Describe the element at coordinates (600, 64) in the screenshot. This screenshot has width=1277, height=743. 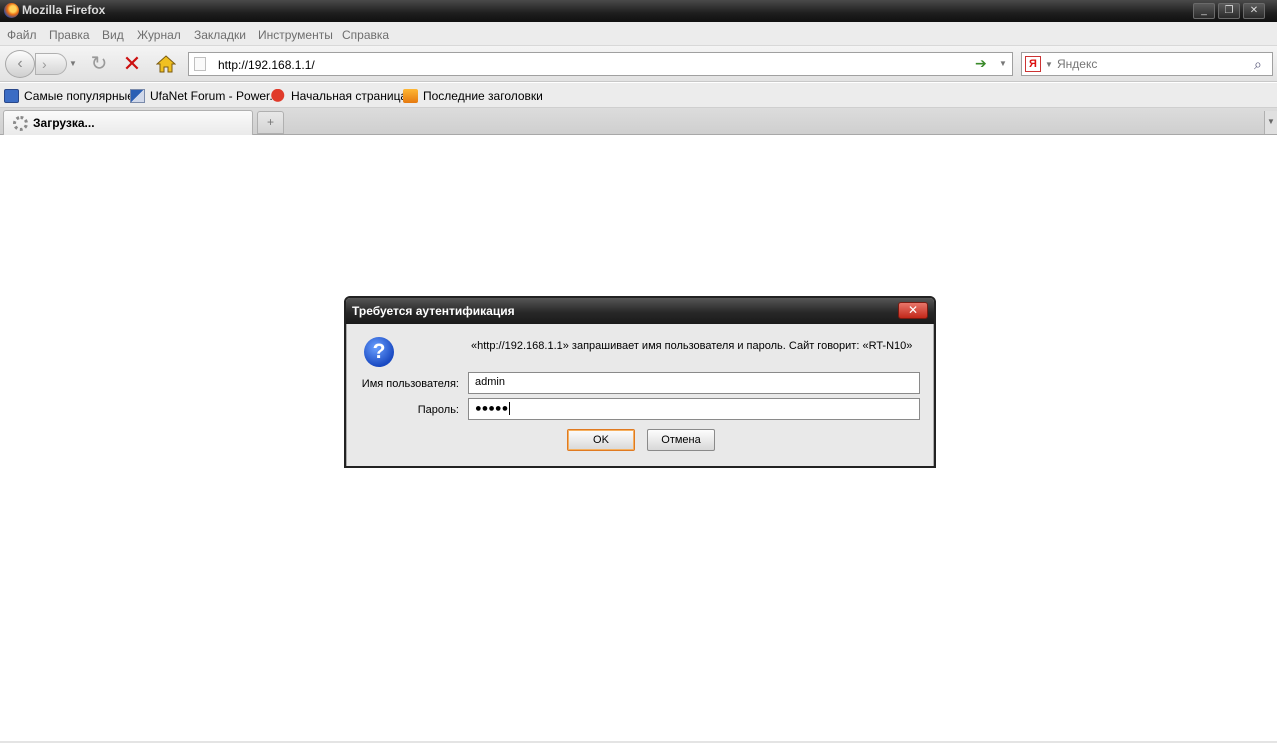
I see `address-bar: http://192.168.1.1/ ➔ ▼` at that location.